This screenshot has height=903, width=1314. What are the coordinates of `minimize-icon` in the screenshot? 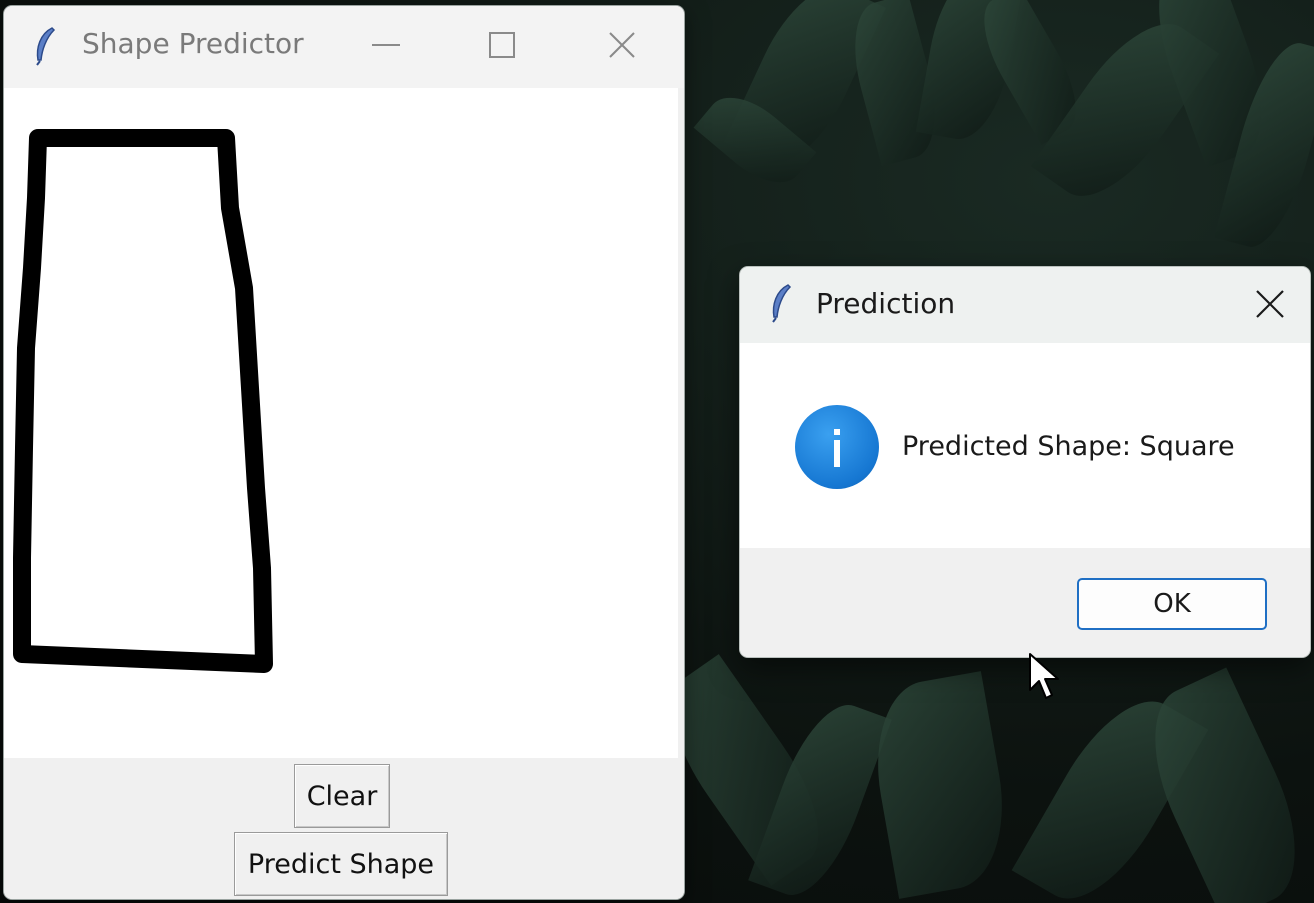 It's located at (386, 45).